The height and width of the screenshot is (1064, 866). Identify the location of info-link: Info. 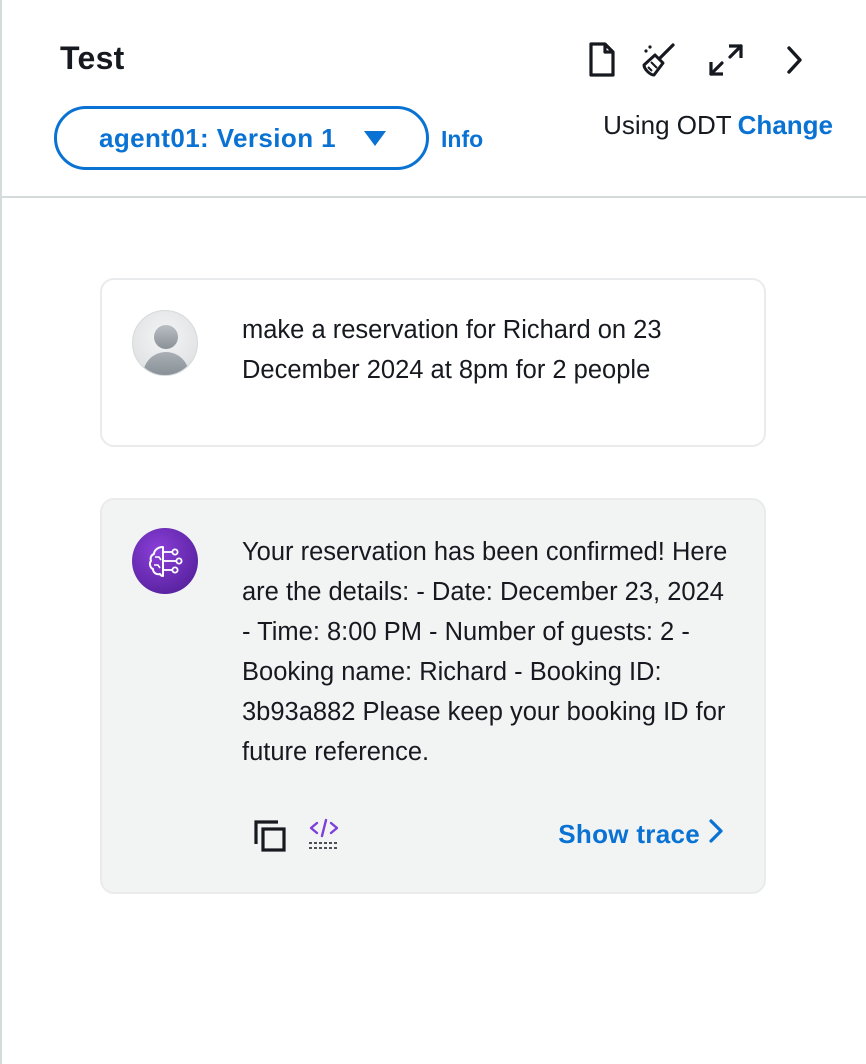
(462, 139).